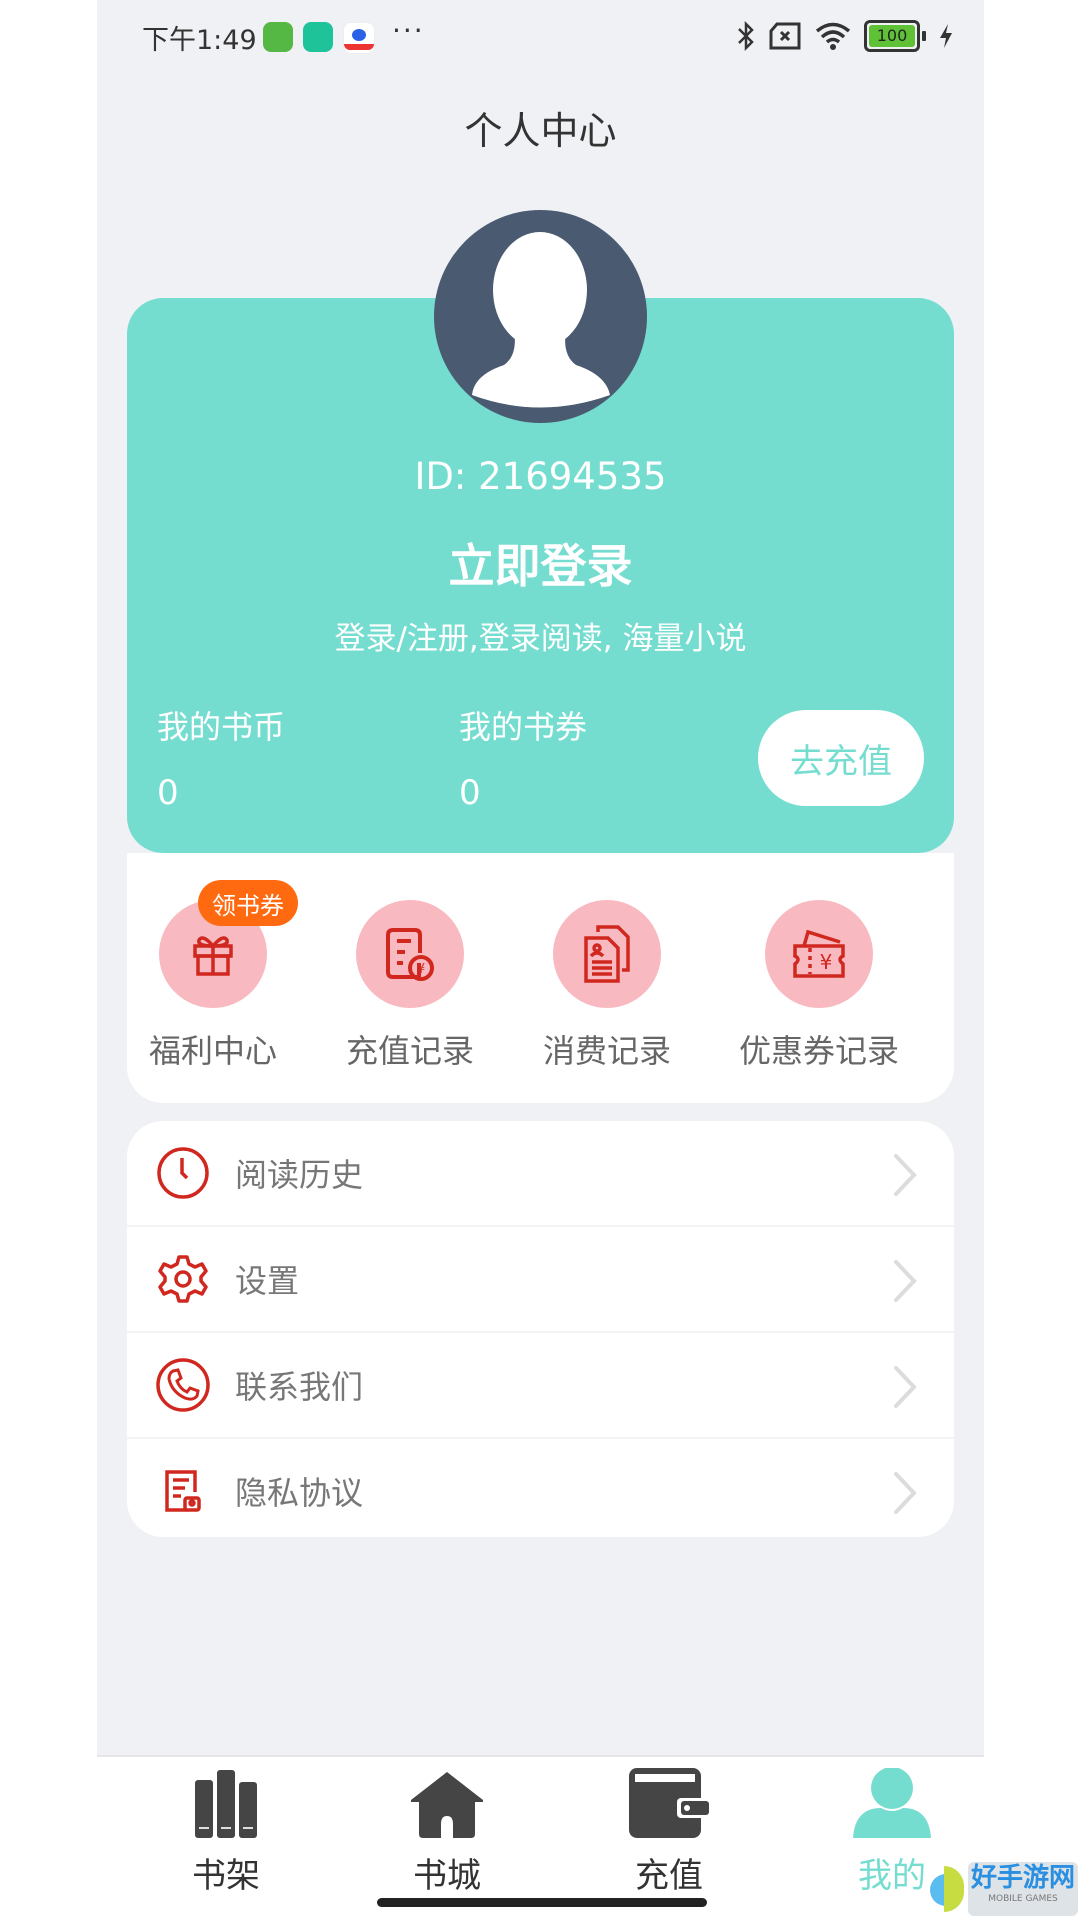  I want to click on coins-label: 我的书币, so click(221, 727).